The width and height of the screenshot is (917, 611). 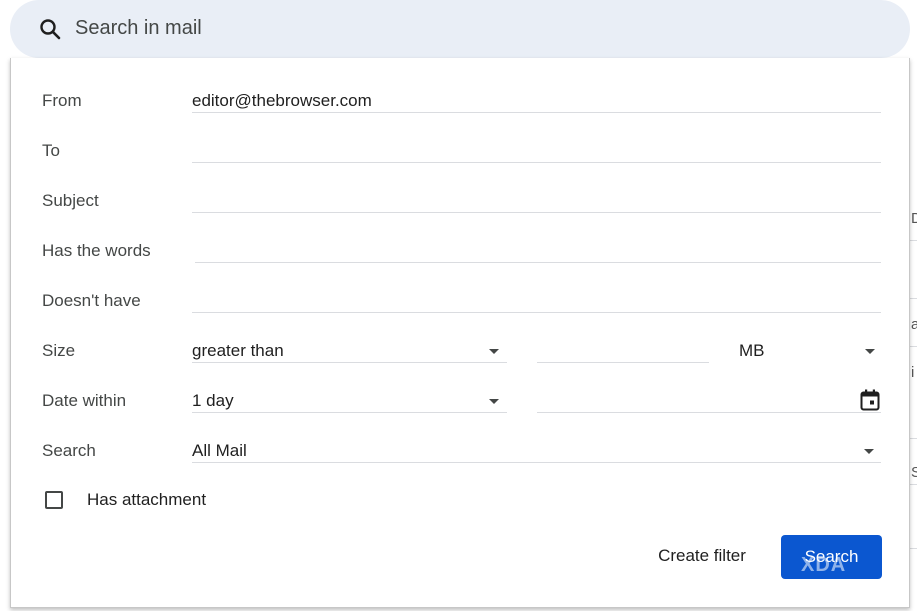 I want to click on size-value-field, so click(x=623, y=351).